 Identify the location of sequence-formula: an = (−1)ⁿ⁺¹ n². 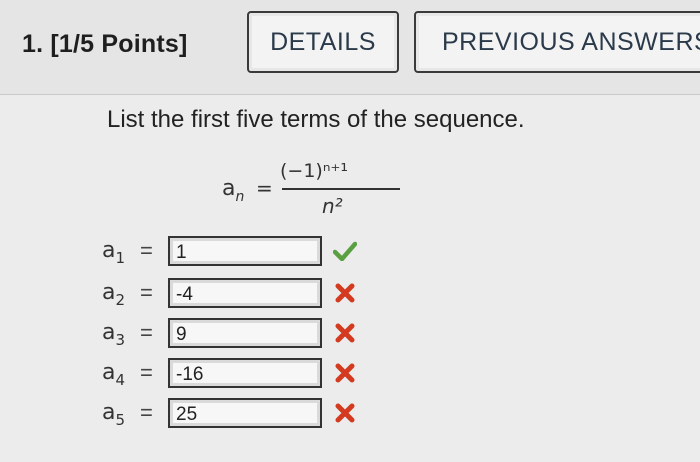
(312, 195).